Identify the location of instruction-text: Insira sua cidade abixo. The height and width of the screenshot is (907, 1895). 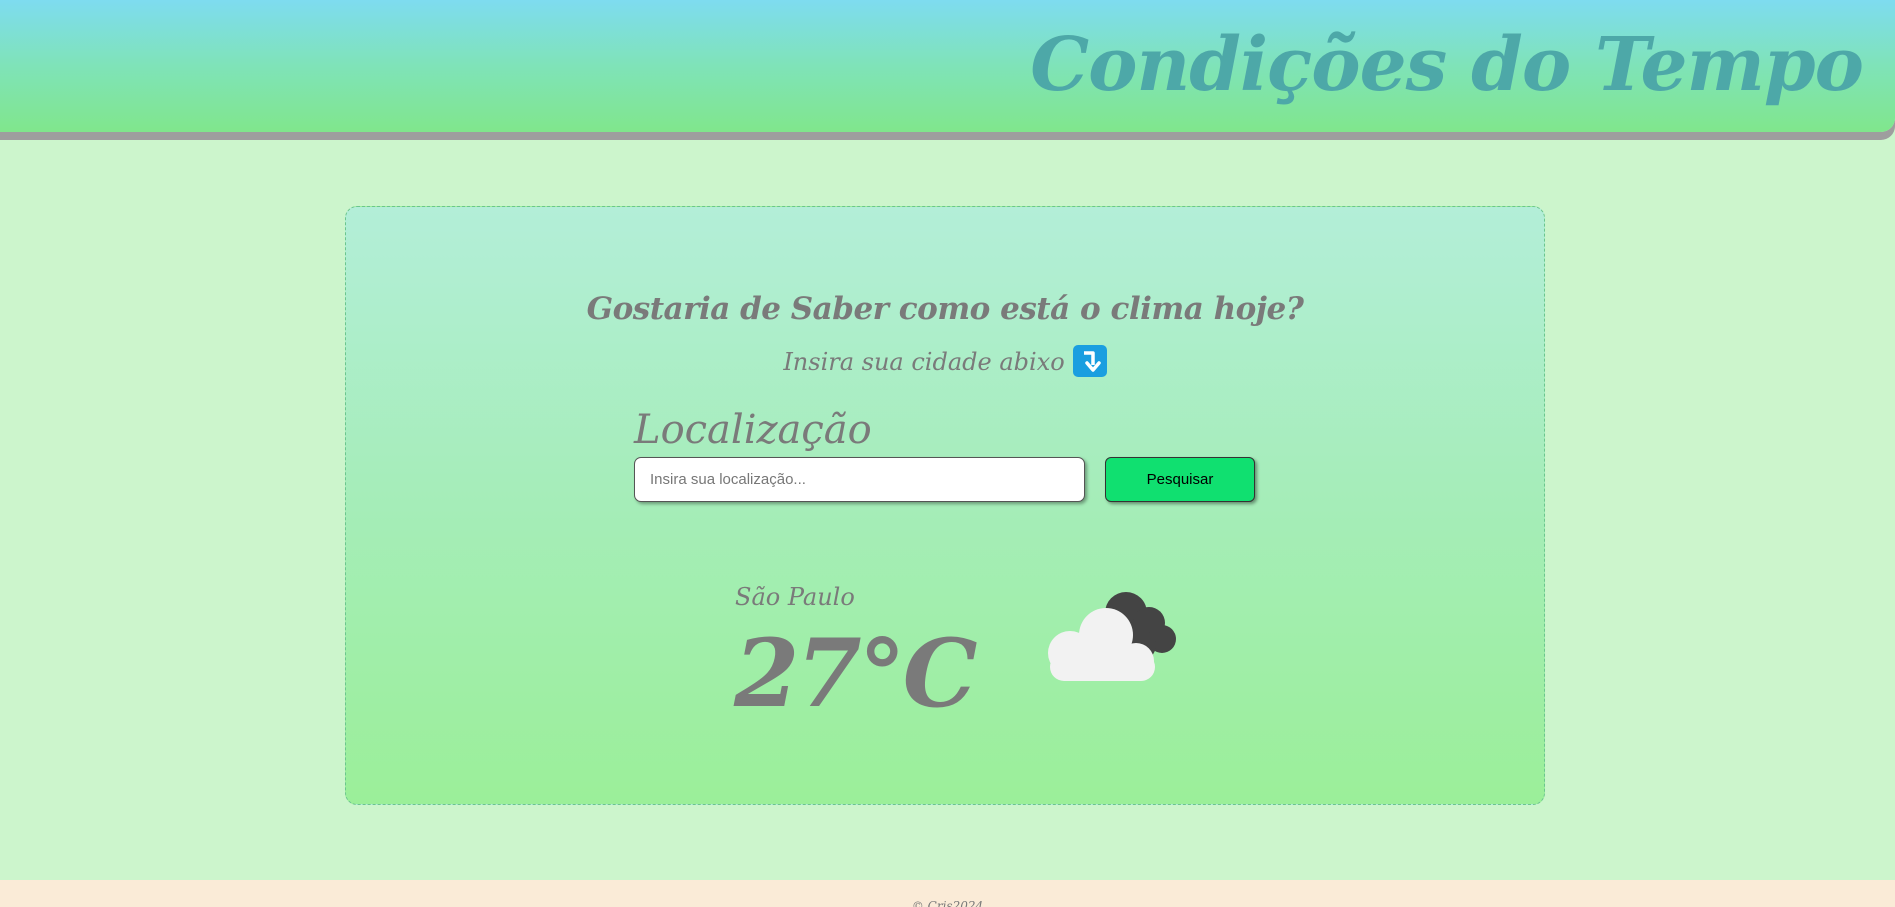
(924, 362).